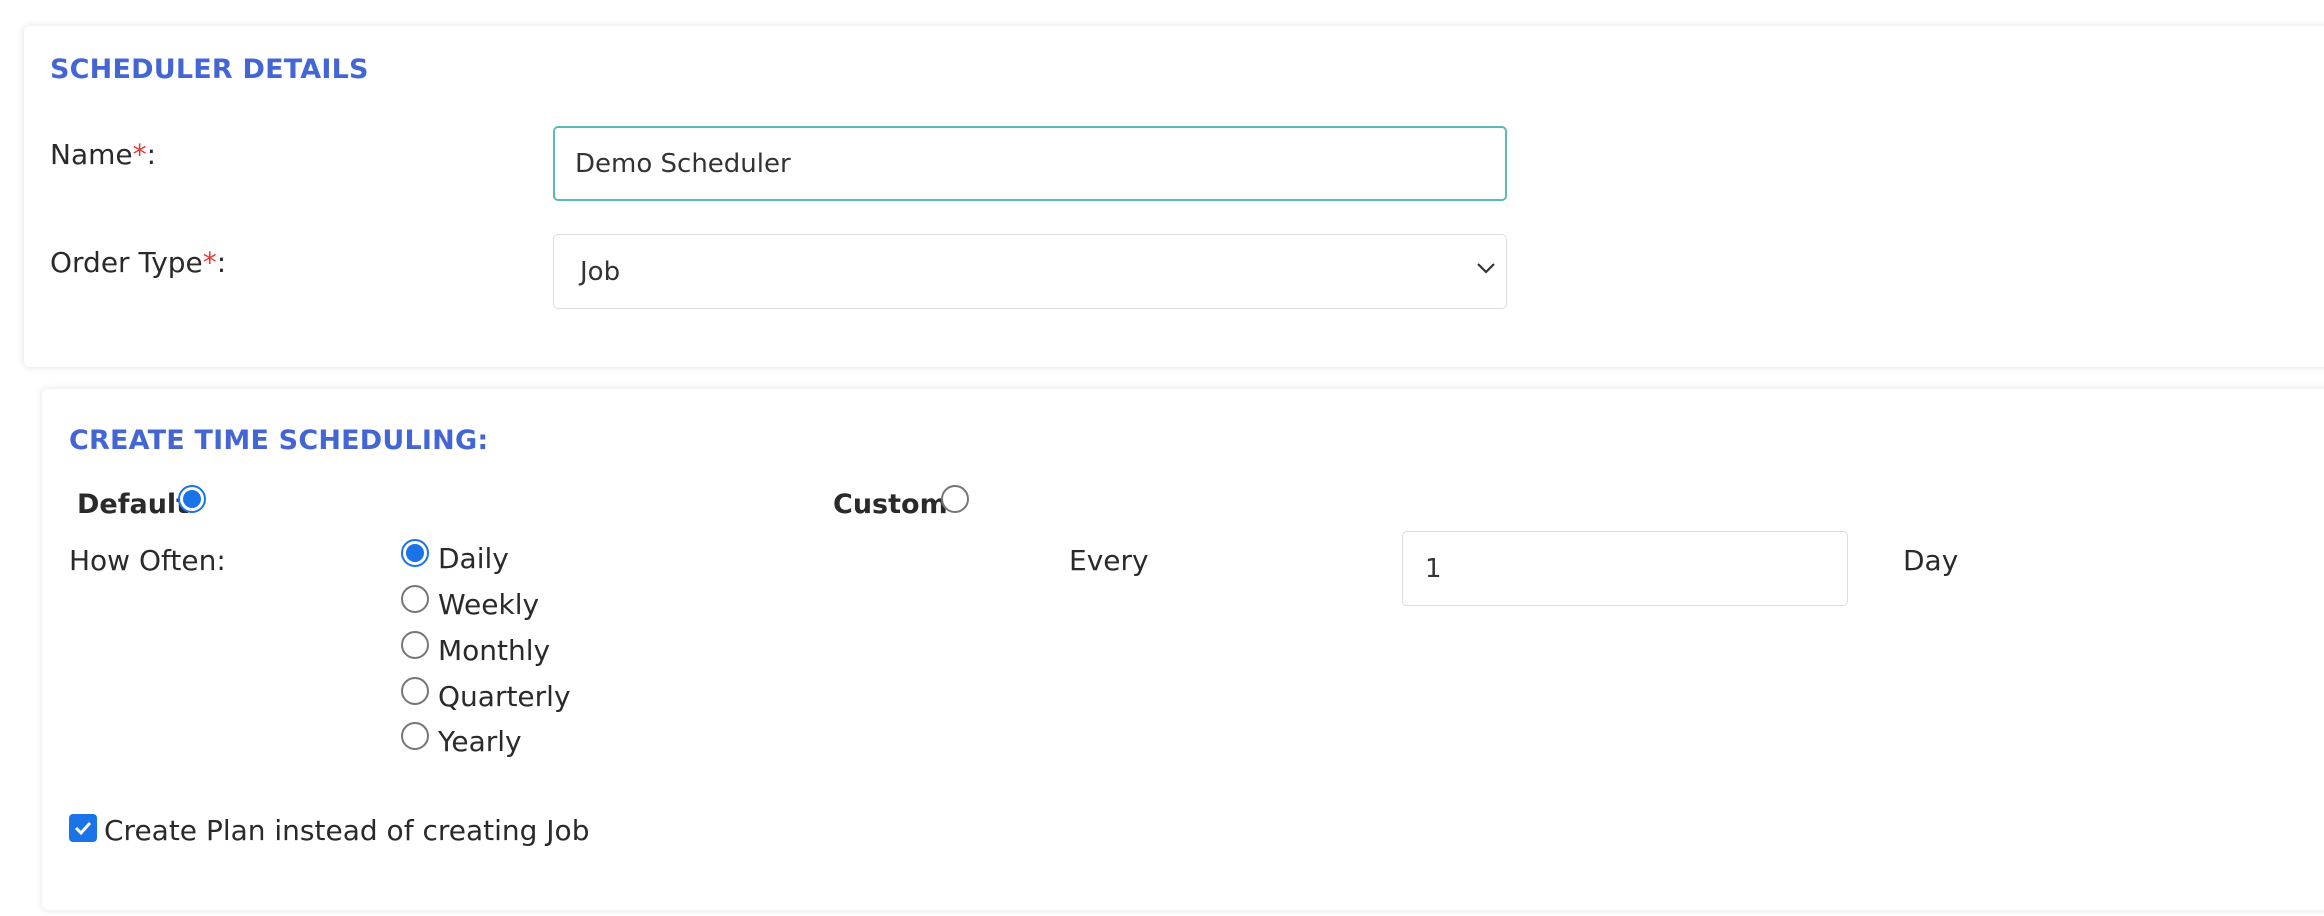 This screenshot has height=916, width=2324. What do you see at coordinates (126, 262) in the screenshot?
I see `order-type-label-text: Order Type` at bounding box center [126, 262].